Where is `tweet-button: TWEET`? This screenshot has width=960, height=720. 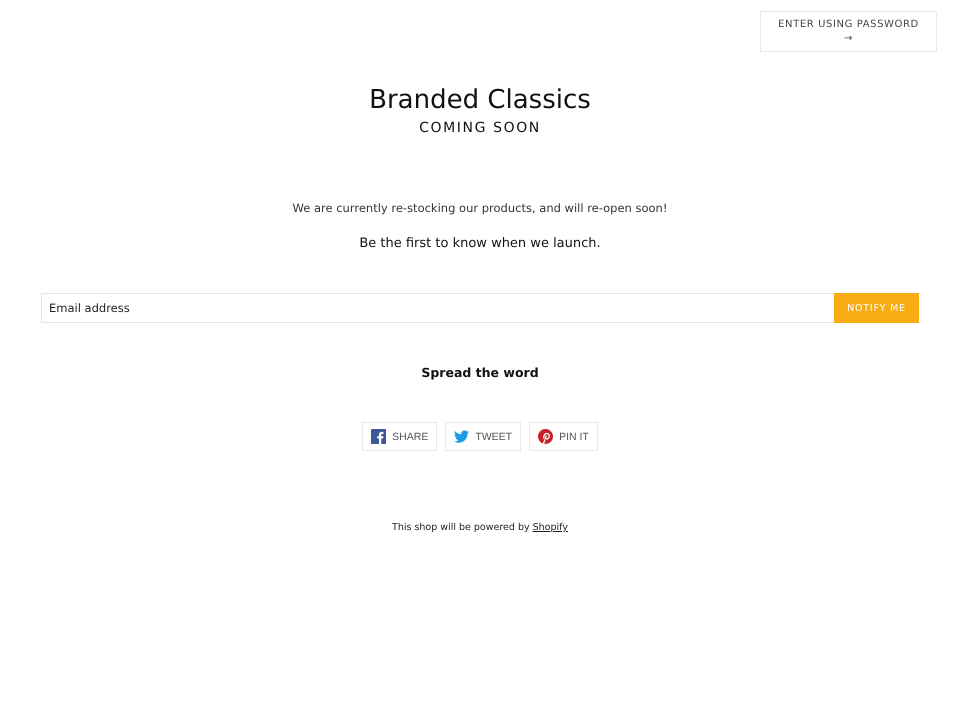 tweet-button: TWEET is located at coordinates (483, 436).